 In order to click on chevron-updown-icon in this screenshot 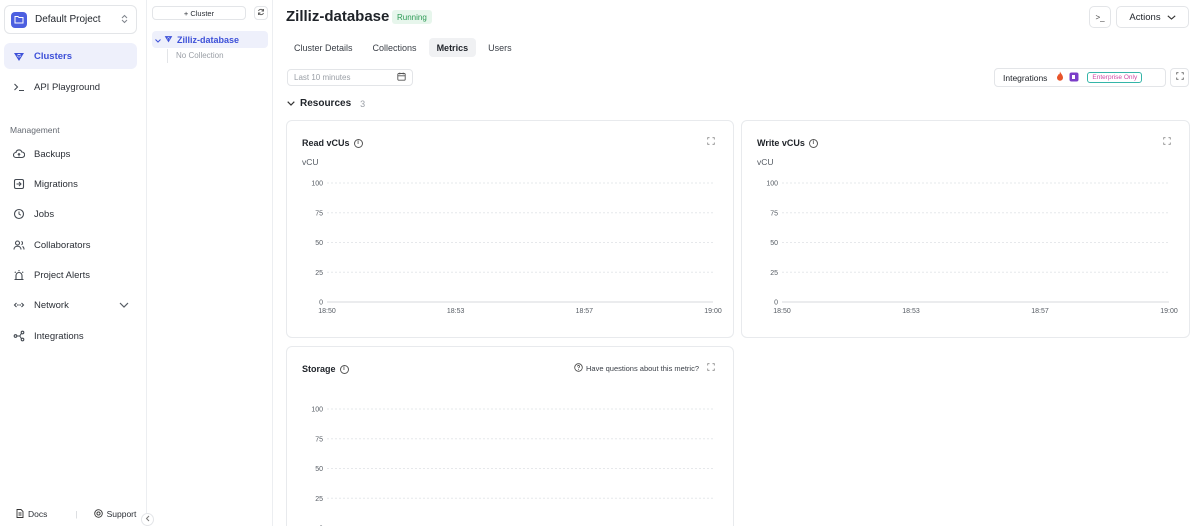, I will do `click(124, 20)`.